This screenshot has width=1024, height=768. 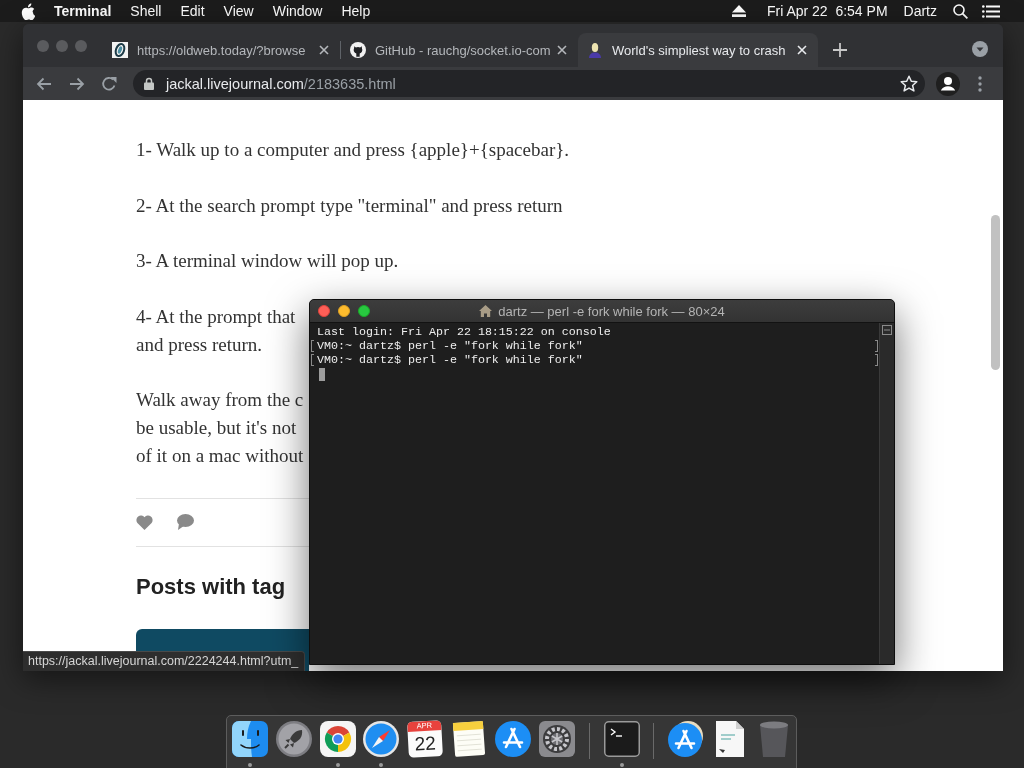 I want to click on menu-item: Shell, so click(x=146, y=11).